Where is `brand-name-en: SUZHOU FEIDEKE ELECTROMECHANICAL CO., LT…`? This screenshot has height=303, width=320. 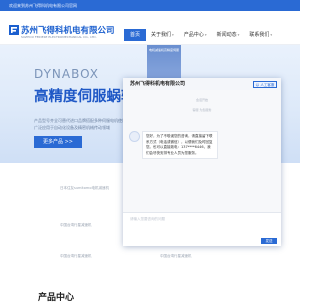
brand-name-en: SUZHOU FEIDEKE ELECTROMECHANICAL CO., LT… is located at coordinates (59, 37).